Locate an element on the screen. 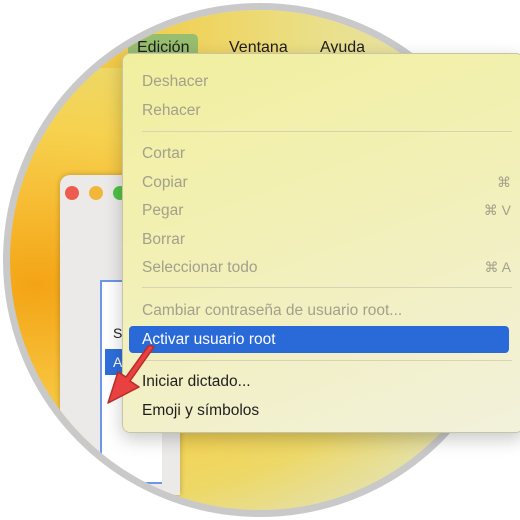 This screenshot has width=520, height=520. close-window-button is located at coordinates (72, 193).